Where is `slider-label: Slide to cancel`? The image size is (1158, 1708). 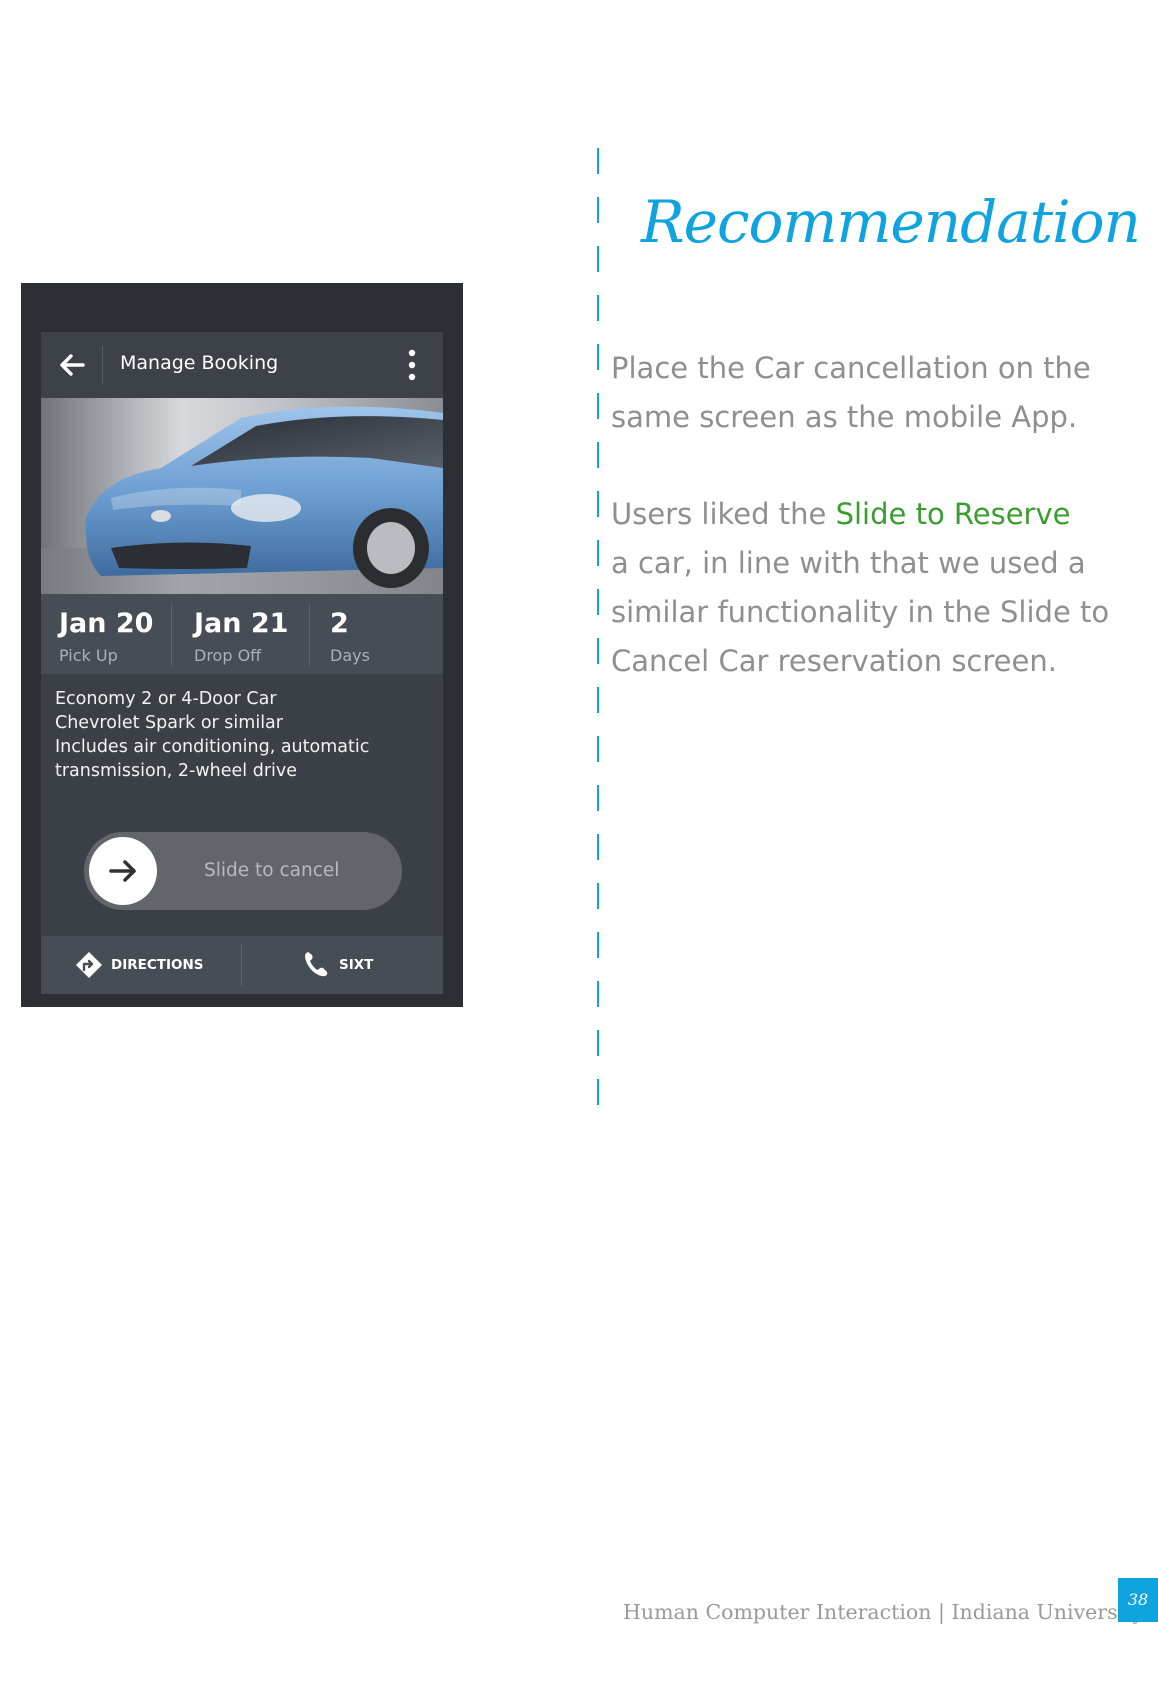 slider-label: Slide to cancel is located at coordinates (272, 870).